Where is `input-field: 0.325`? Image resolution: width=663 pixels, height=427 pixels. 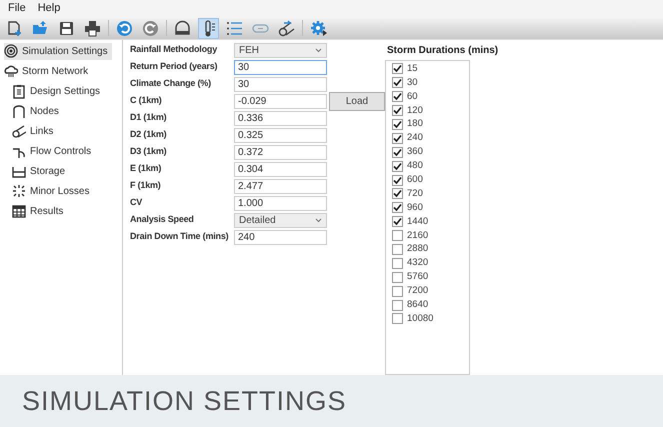 input-field: 0.325 is located at coordinates (280, 135).